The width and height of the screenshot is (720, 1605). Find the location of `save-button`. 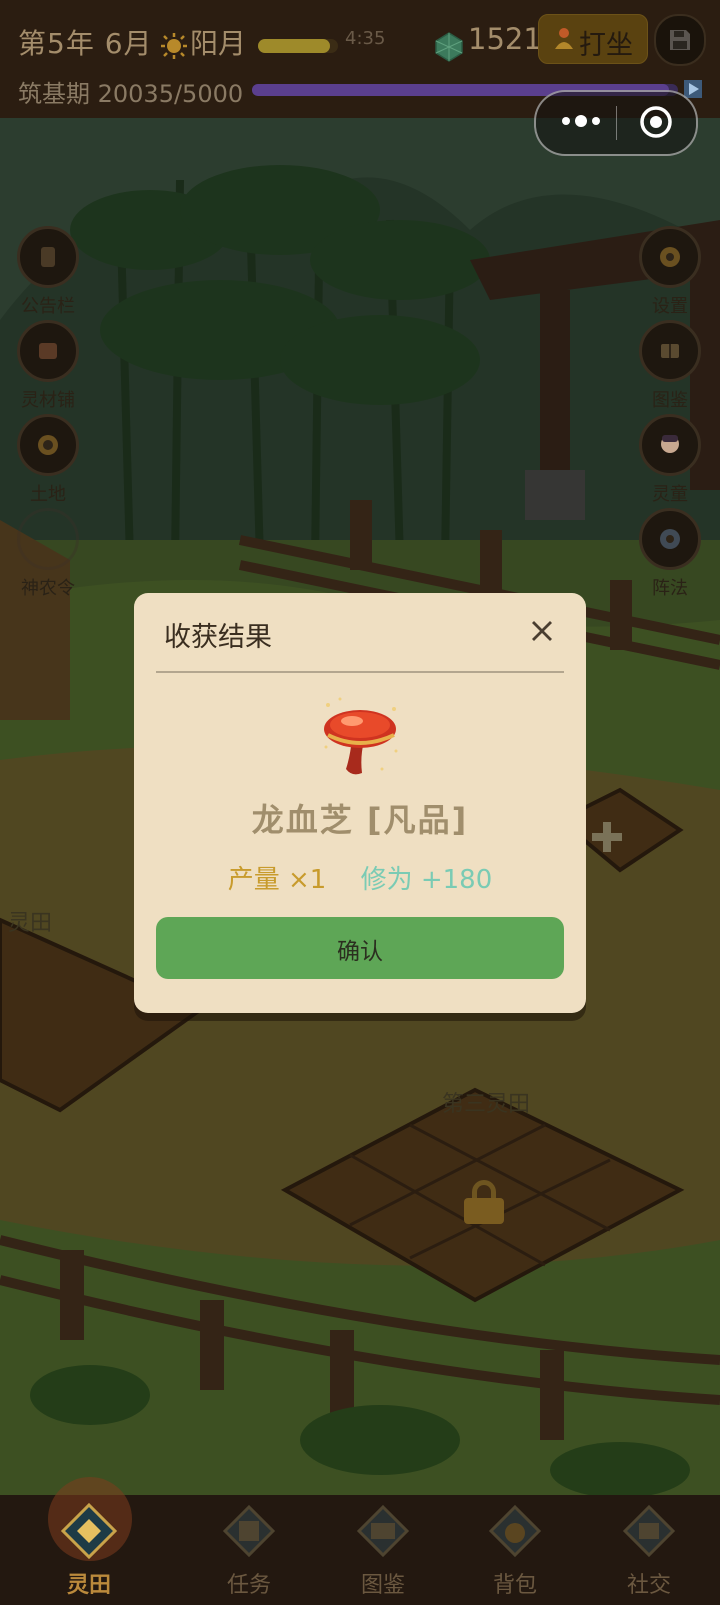

save-button is located at coordinates (680, 40).